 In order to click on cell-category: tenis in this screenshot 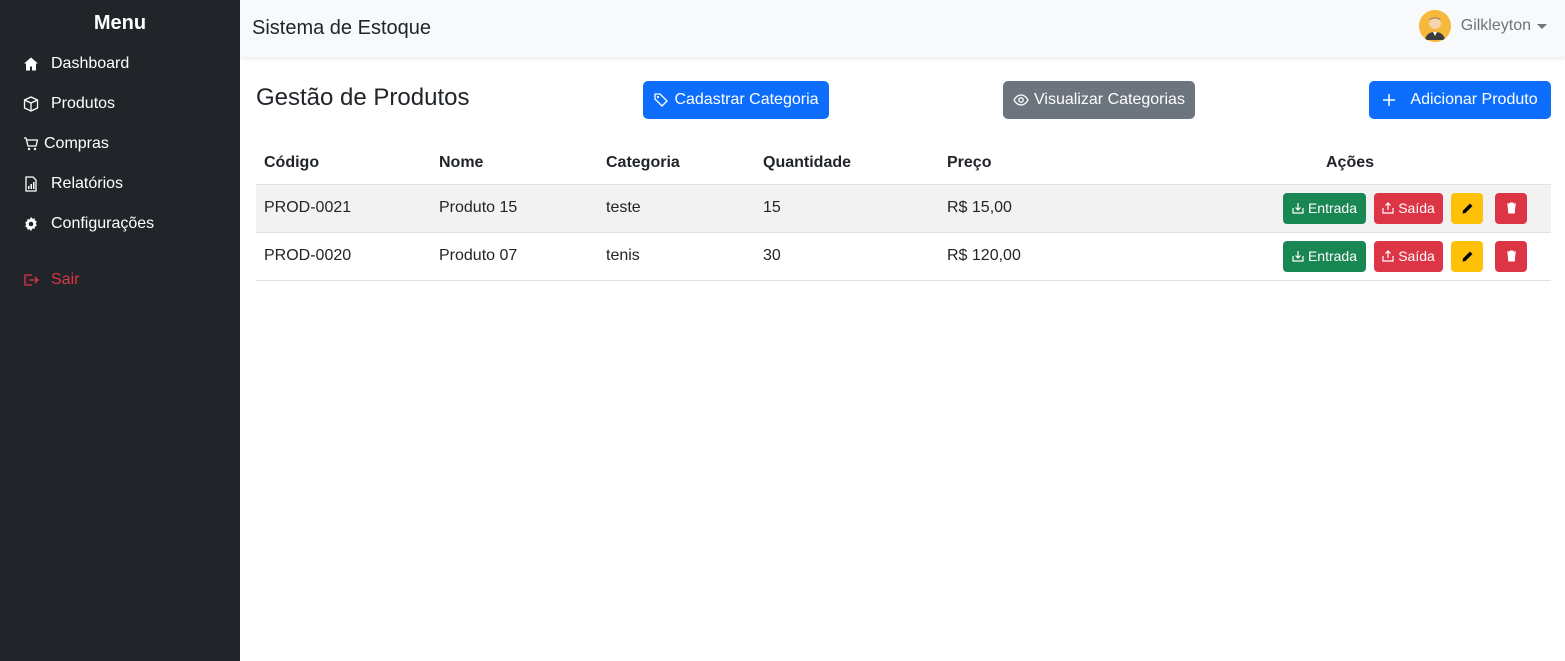, I will do `click(676, 256)`.